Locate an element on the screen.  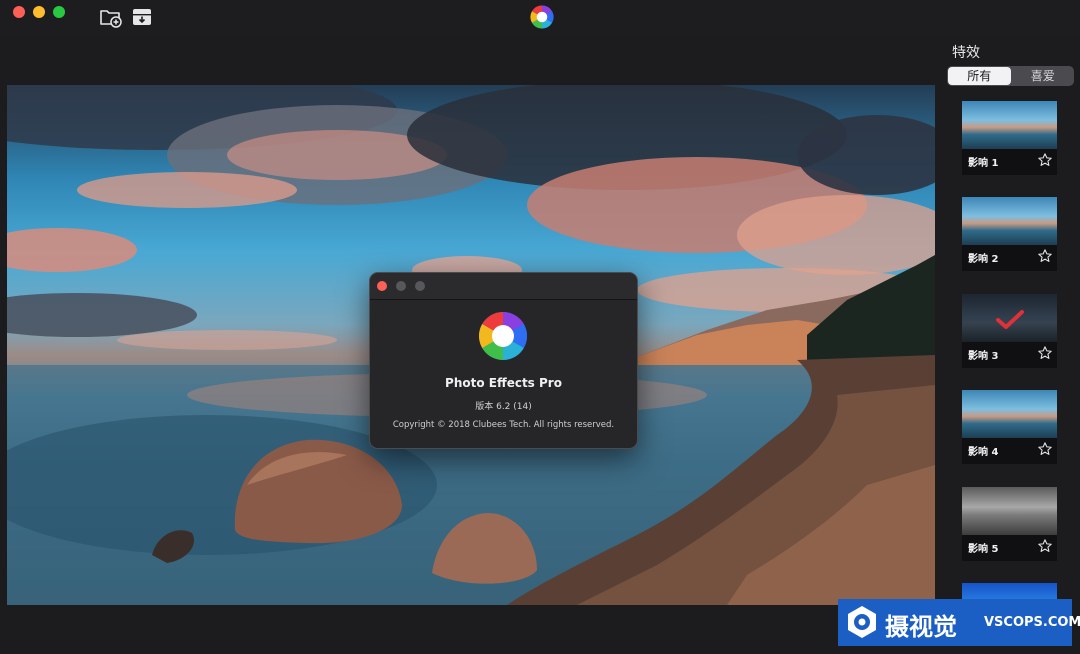
window-minimize-button is located at coordinates (39, 12).